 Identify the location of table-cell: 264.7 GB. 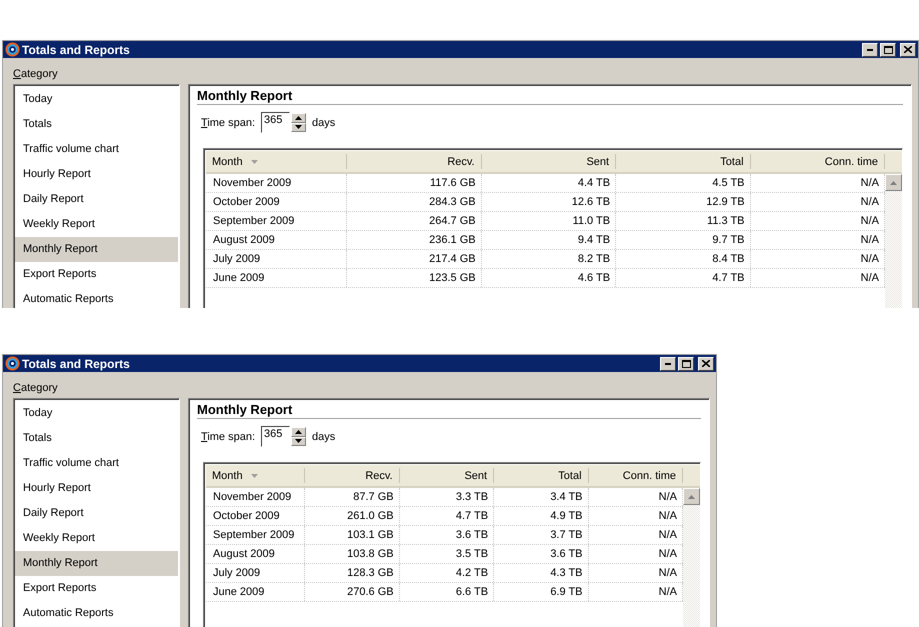
(414, 221).